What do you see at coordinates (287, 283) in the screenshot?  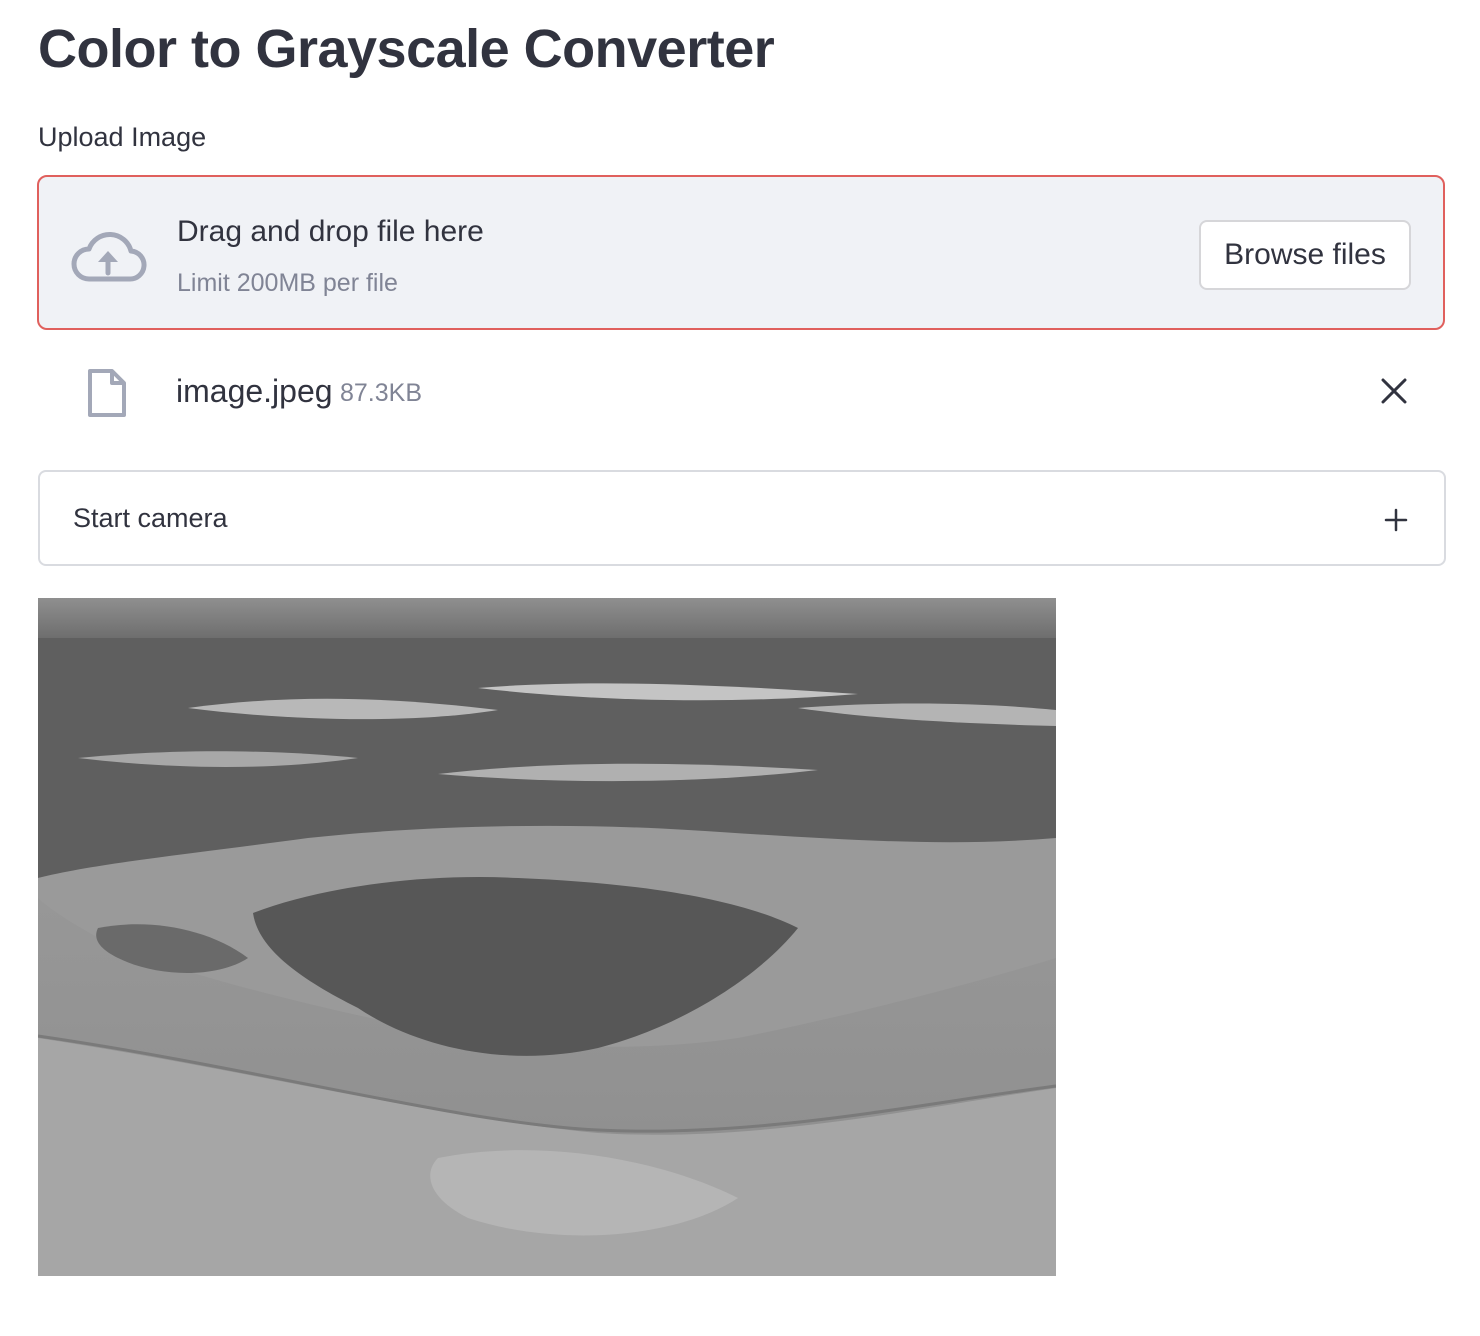 I see `dropzone-size-limit: Limit 200MB per file` at bounding box center [287, 283].